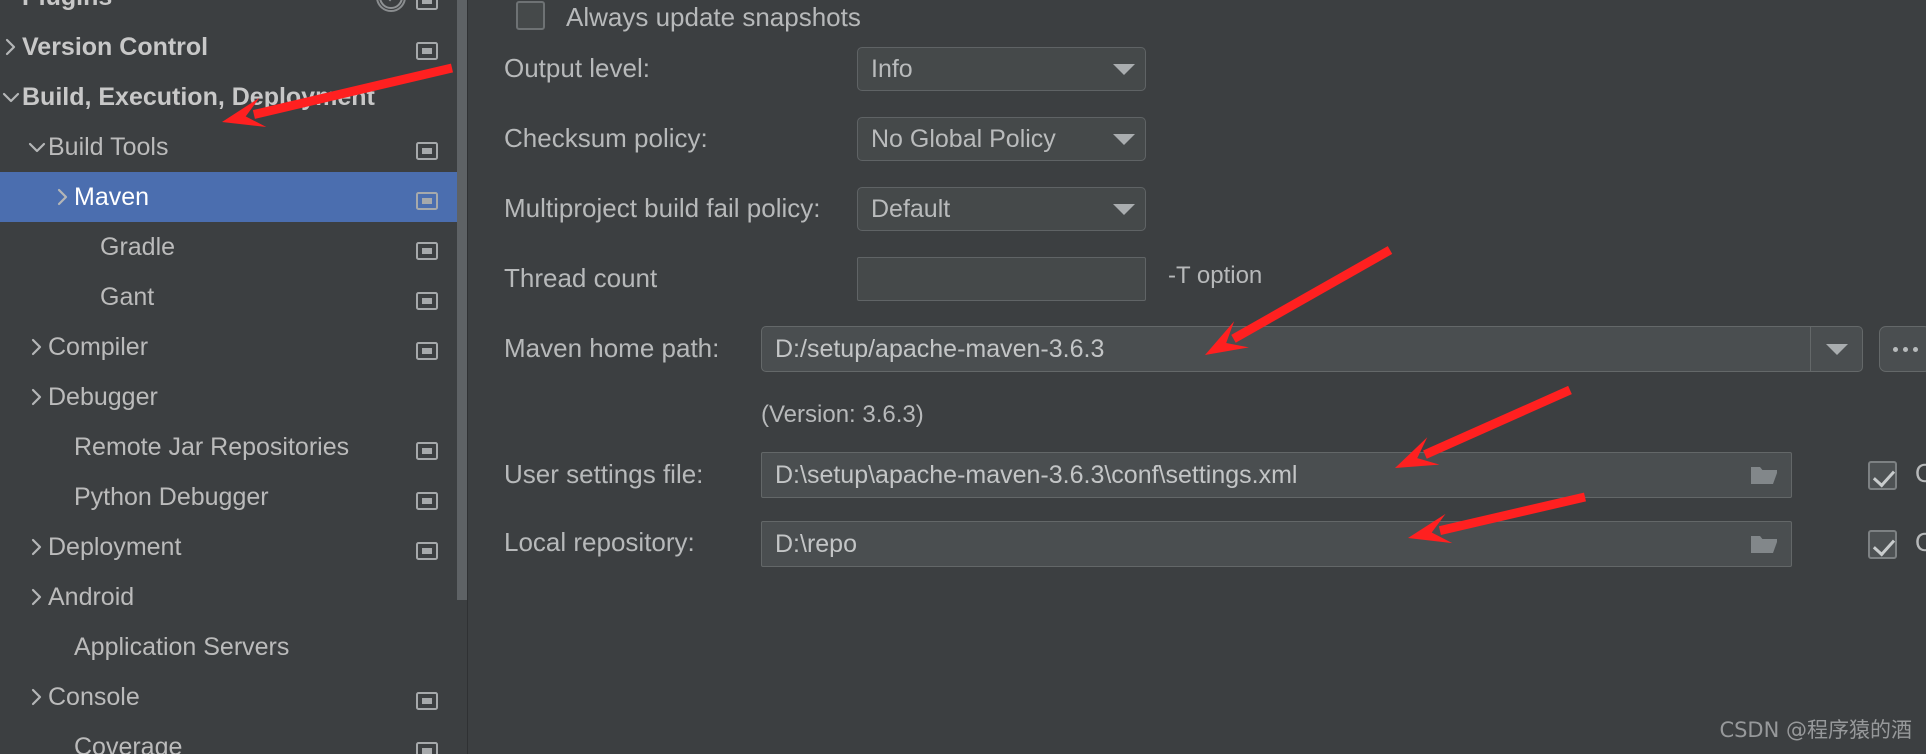 This screenshot has width=1926, height=754. What do you see at coordinates (234, 738) in the screenshot?
I see `sidebar-item-coverage: Coverage` at bounding box center [234, 738].